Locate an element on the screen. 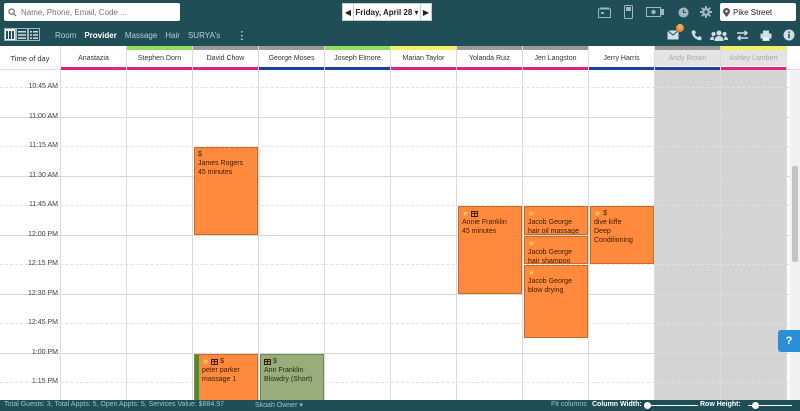  map-pin-icon is located at coordinates (726, 12).